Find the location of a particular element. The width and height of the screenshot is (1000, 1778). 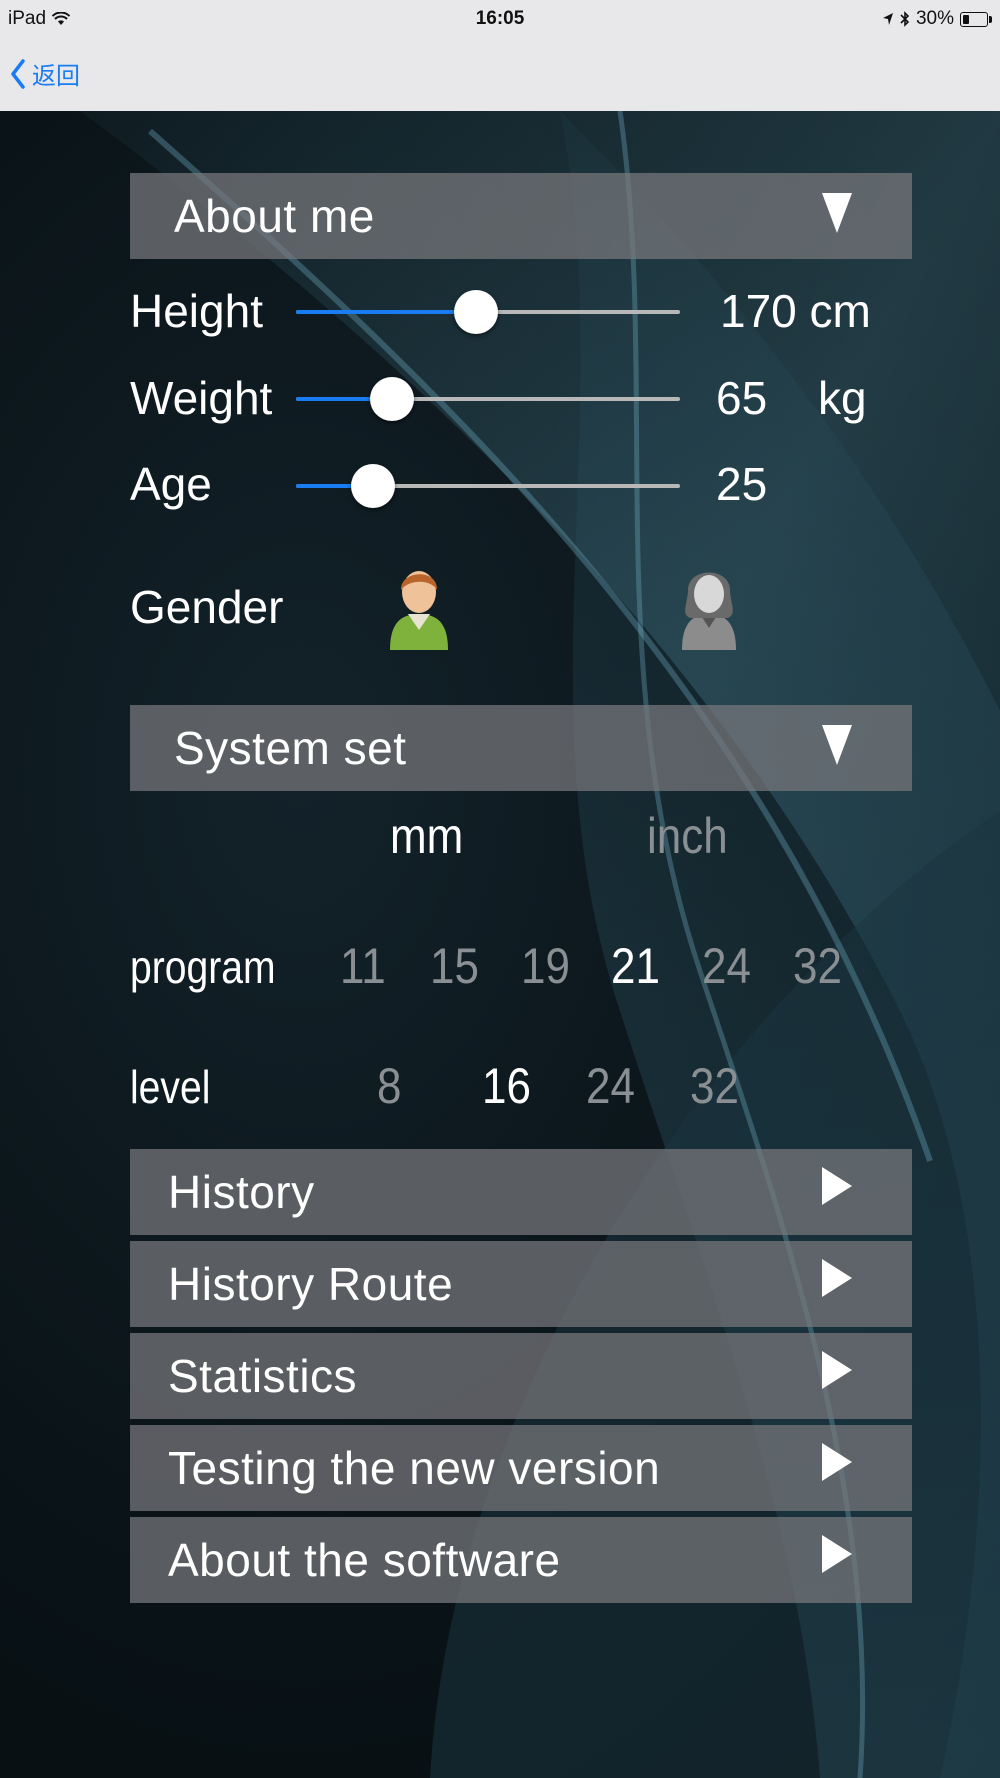

level-option: 32 is located at coordinates (714, 1086).